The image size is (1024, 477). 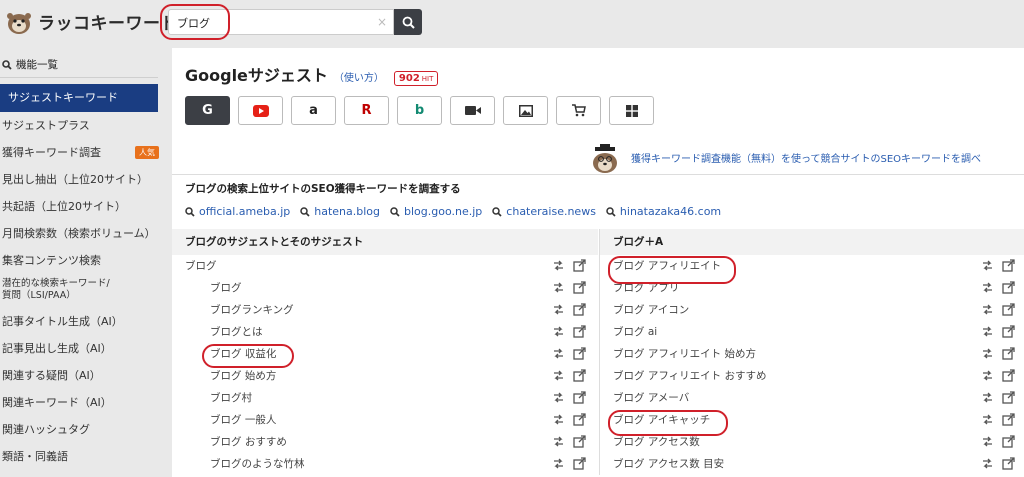 What do you see at coordinates (663, 211) in the screenshot?
I see `site-link: hinatazaka46.com` at bounding box center [663, 211].